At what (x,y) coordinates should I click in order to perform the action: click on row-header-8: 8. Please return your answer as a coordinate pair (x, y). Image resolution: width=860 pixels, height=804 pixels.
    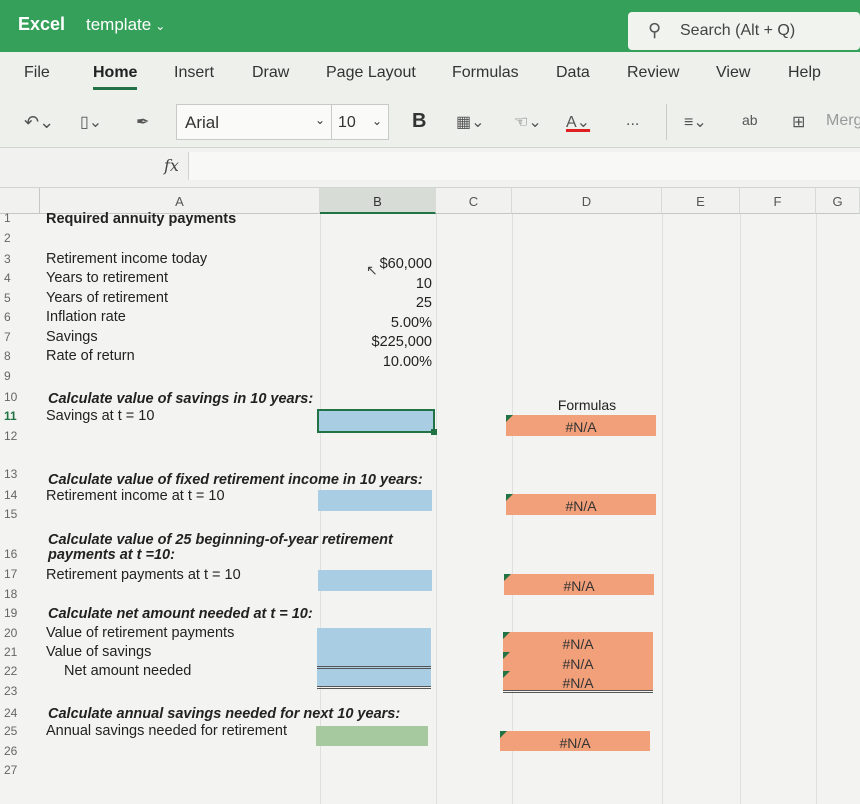
    Looking at the image, I should click on (20, 356).